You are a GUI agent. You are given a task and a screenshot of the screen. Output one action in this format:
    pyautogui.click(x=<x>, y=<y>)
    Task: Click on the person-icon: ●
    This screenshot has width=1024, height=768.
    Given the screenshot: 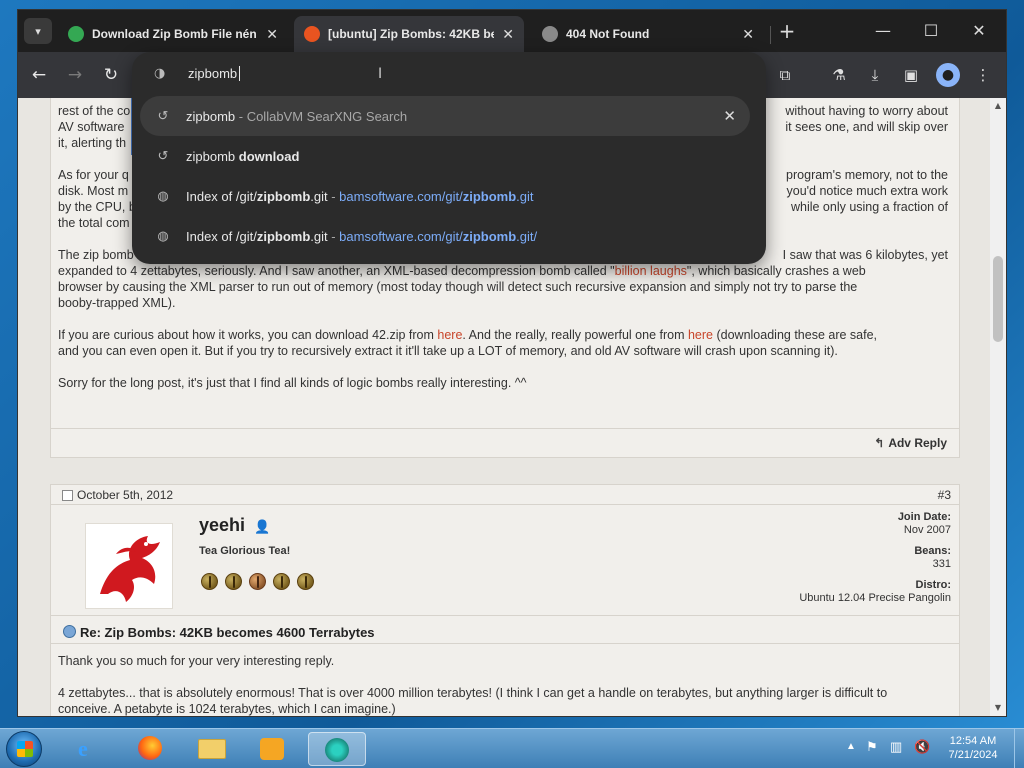 What is the action you would take?
    pyautogui.click(x=948, y=75)
    